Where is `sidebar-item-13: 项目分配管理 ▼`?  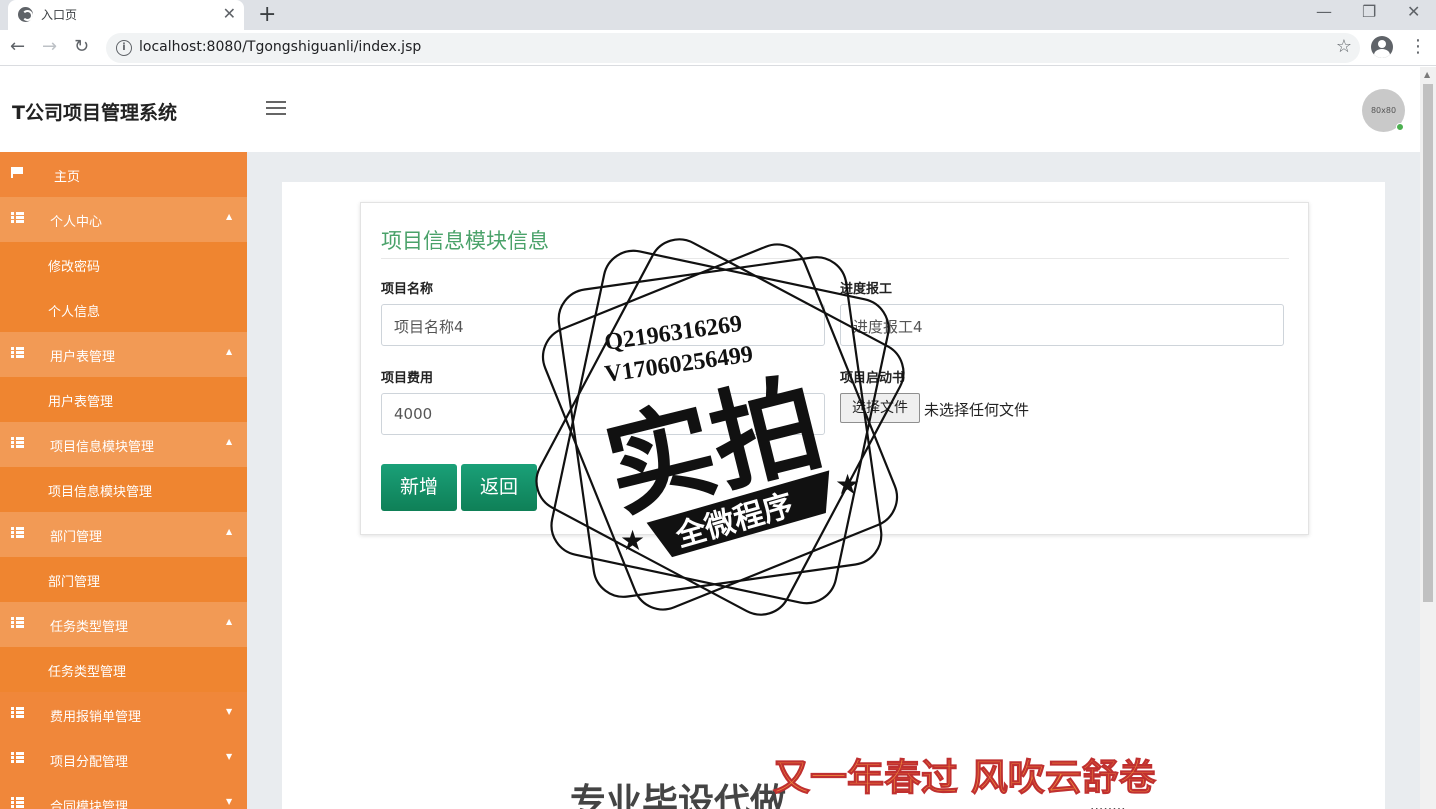 sidebar-item-13: 项目分配管理 ▼ is located at coordinates (123, 759).